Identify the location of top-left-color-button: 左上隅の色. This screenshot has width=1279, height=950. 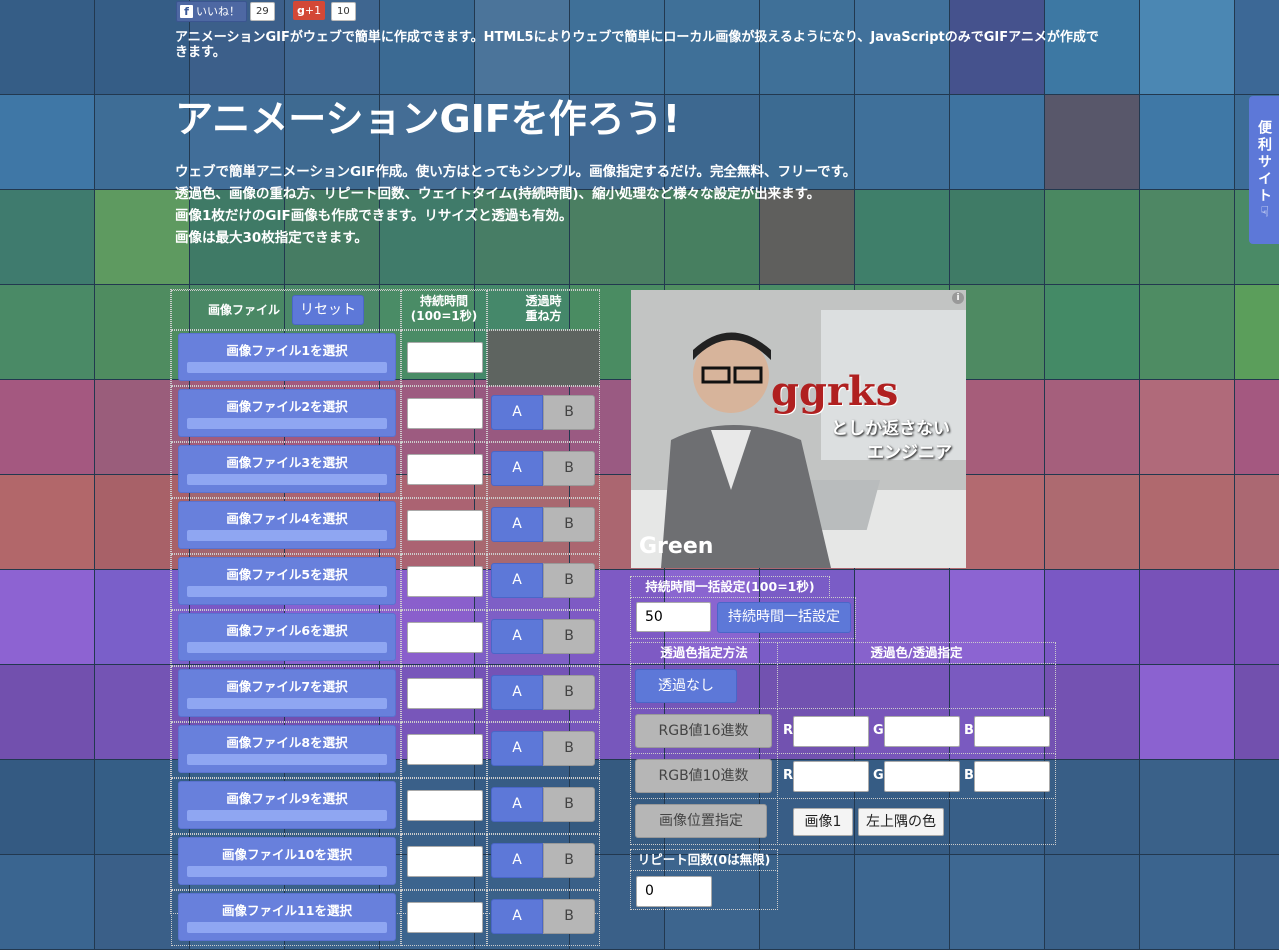
(901, 822).